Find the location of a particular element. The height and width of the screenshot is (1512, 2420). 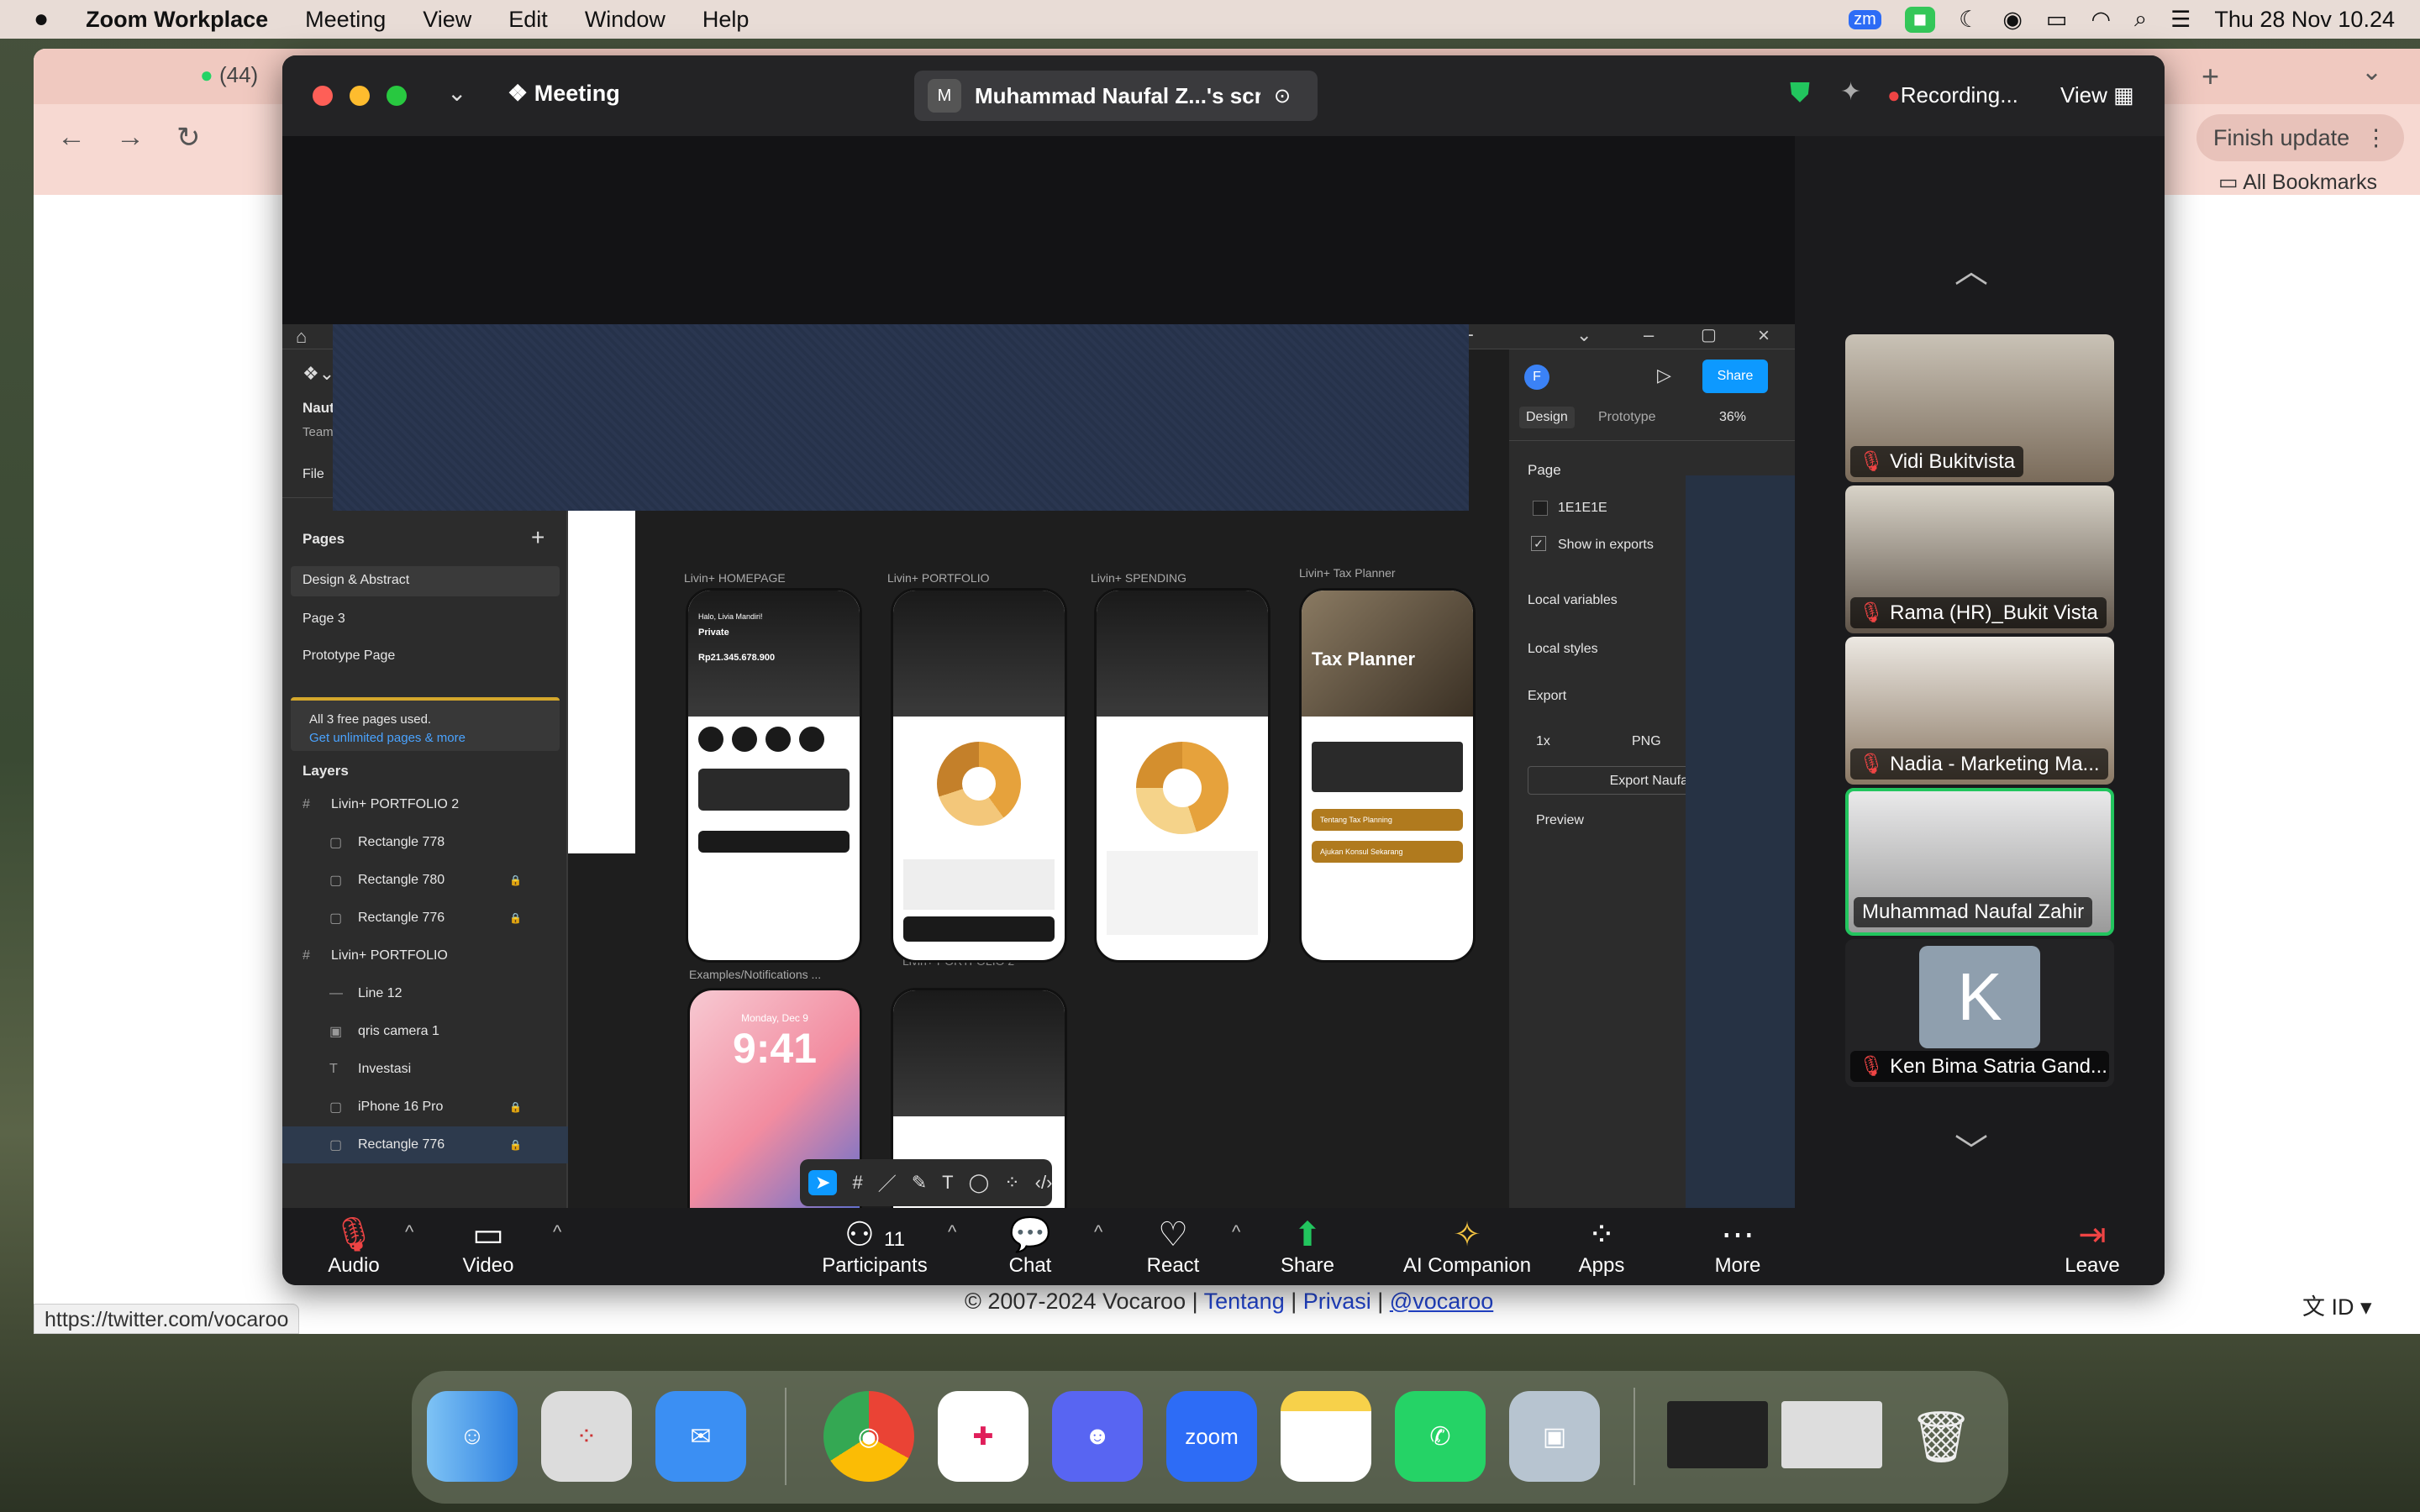

apps-button: ⁘ Apps is located at coordinates (1602, 1246).